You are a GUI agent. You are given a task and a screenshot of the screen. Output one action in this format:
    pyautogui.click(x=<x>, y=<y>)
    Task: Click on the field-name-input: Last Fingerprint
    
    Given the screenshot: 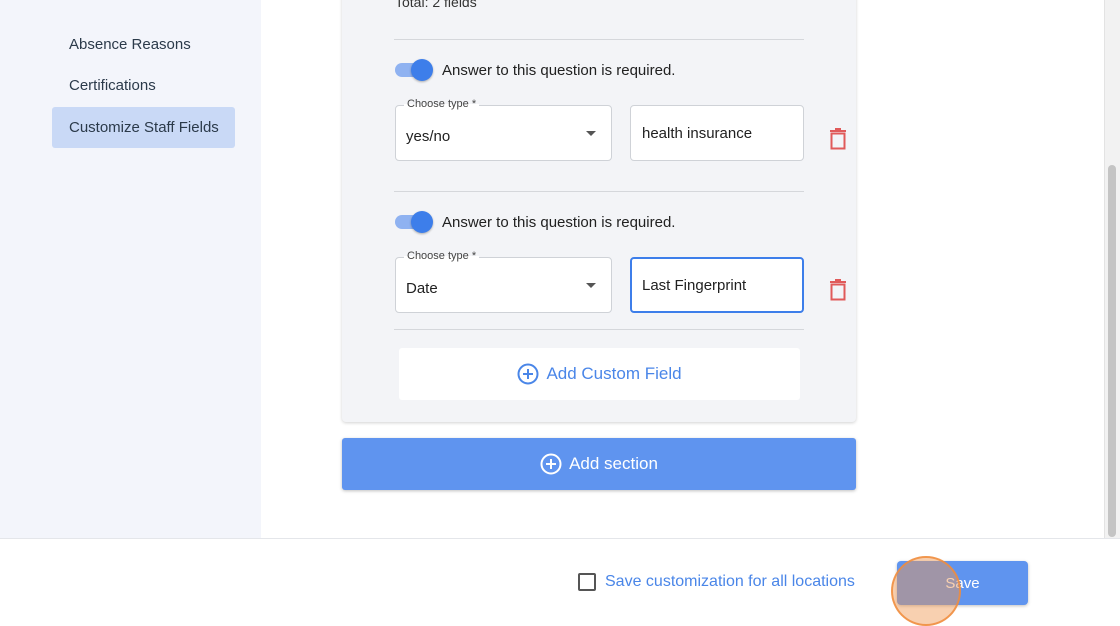 What is the action you would take?
    pyautogui.click(x=717, y=285)
    